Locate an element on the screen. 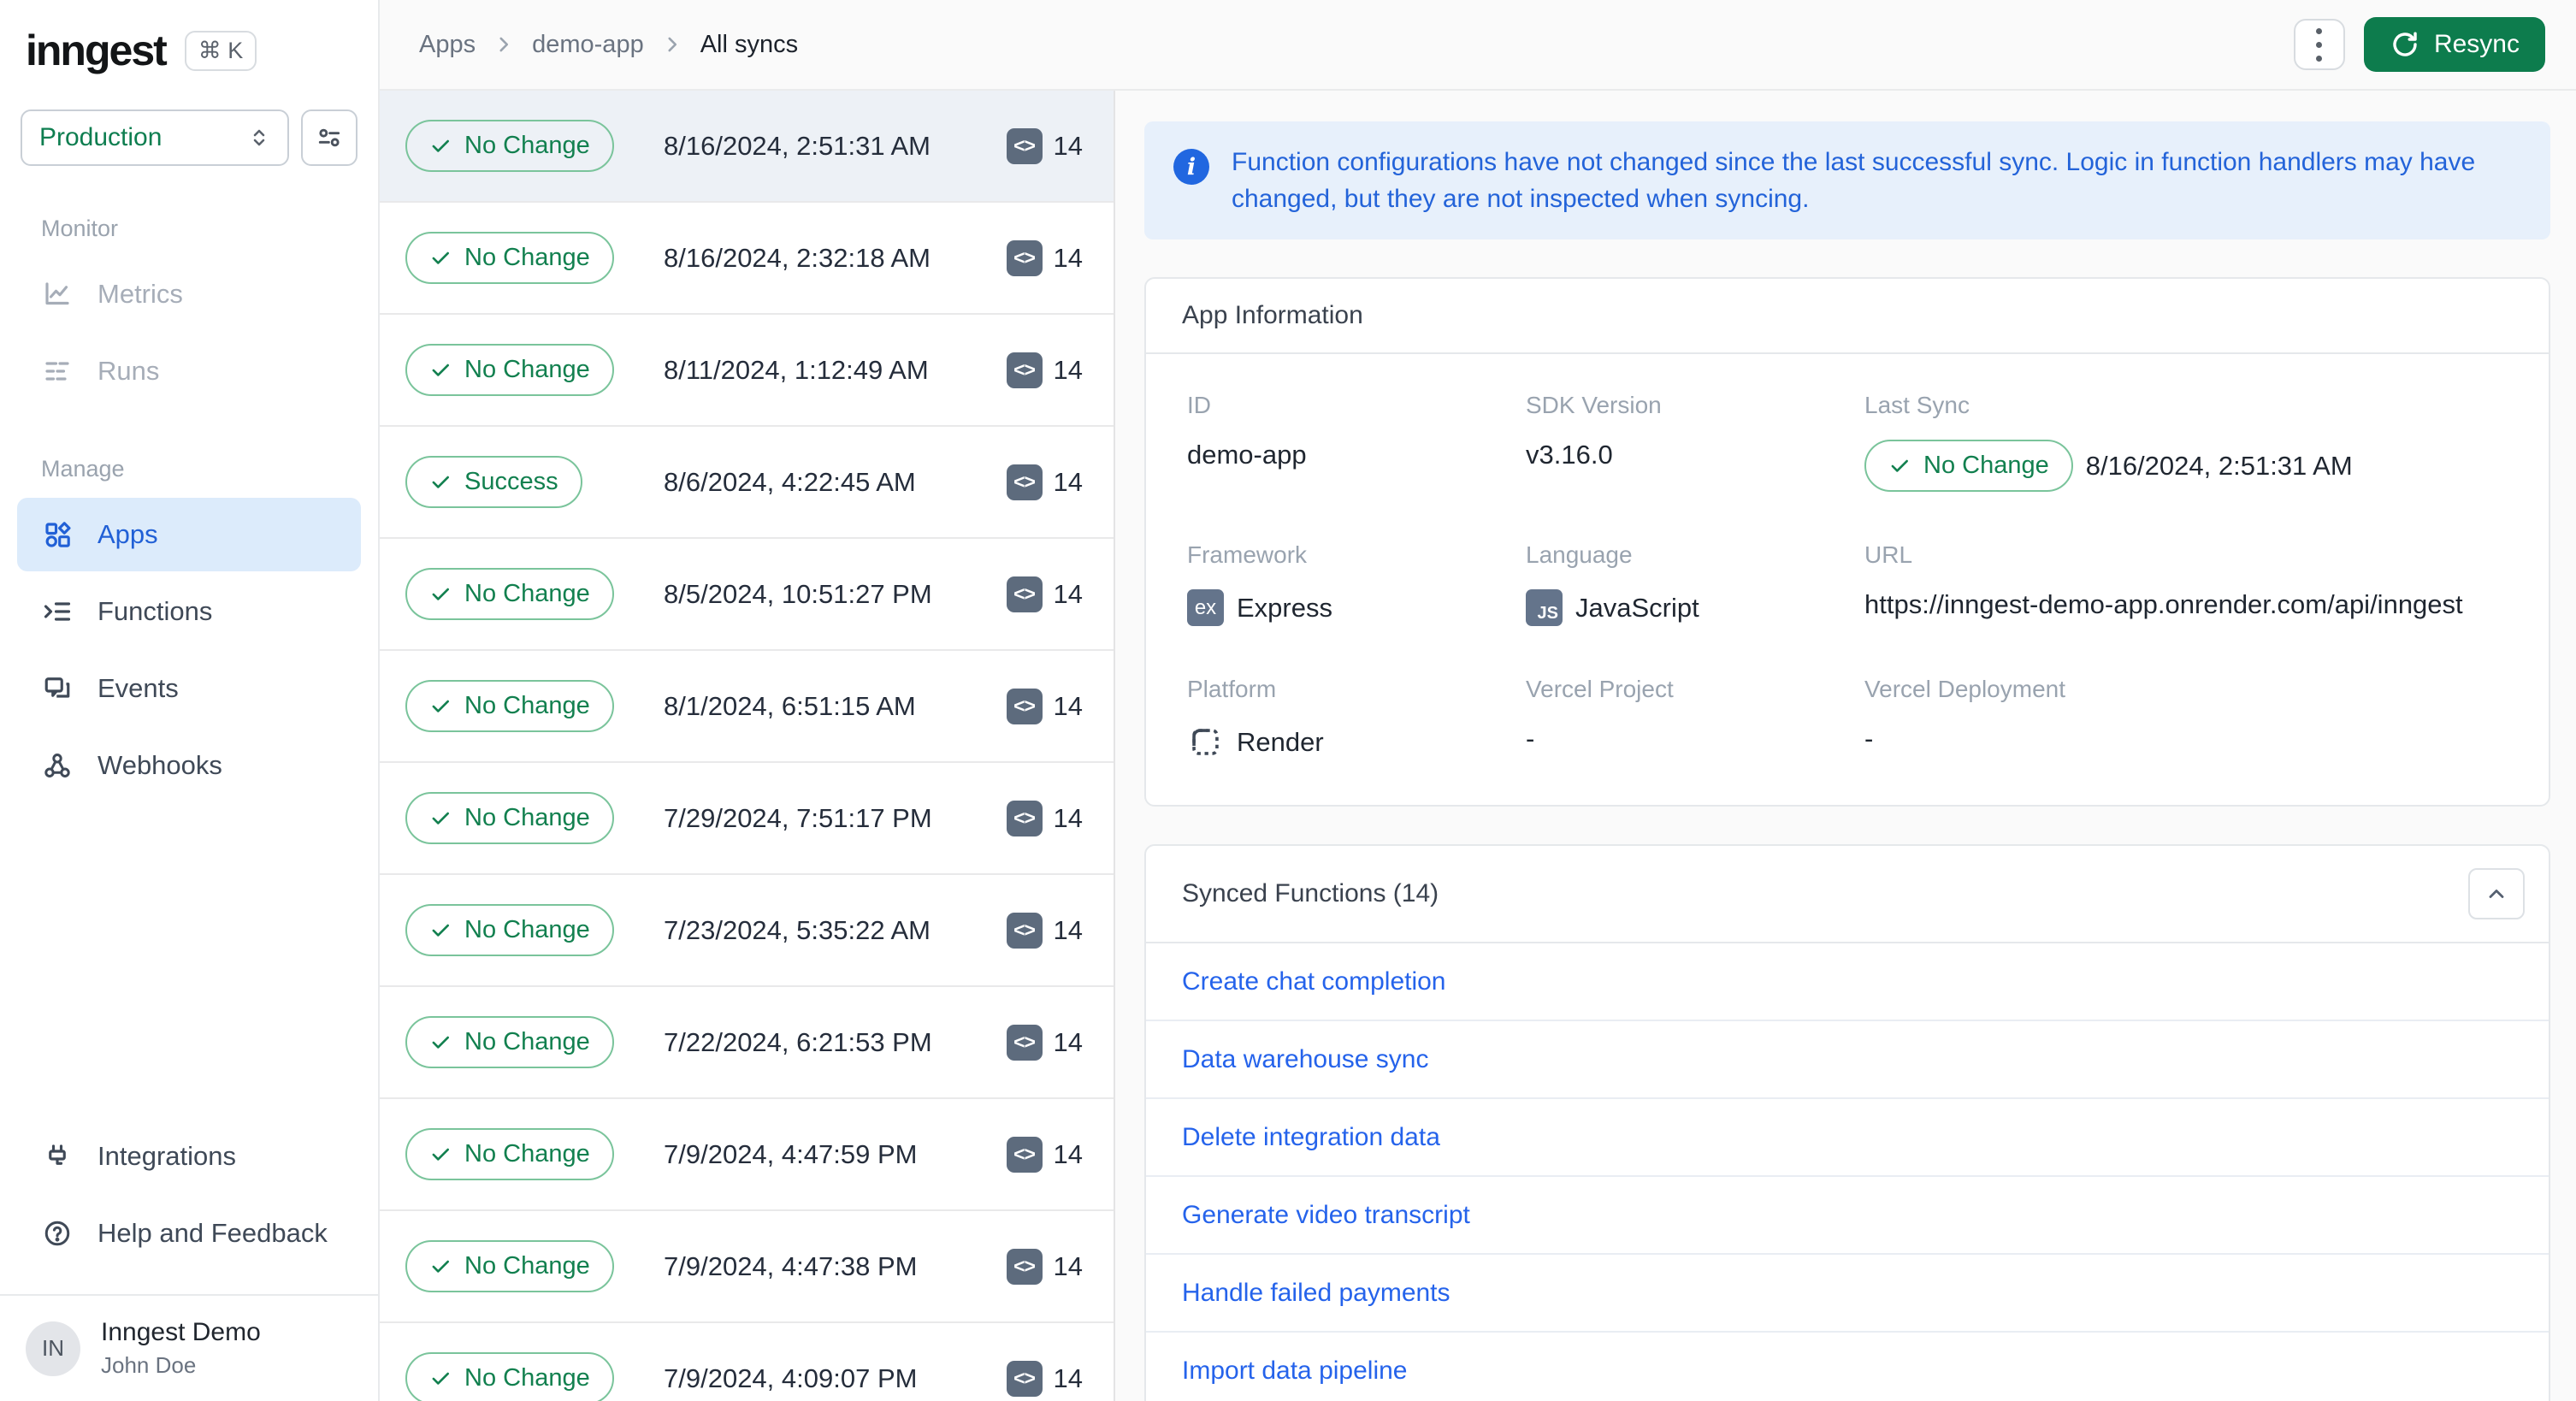  sync-row: No Change 7/9/2024, 4:47:59 PM <> 14 is located at coordinates (747, 1155).